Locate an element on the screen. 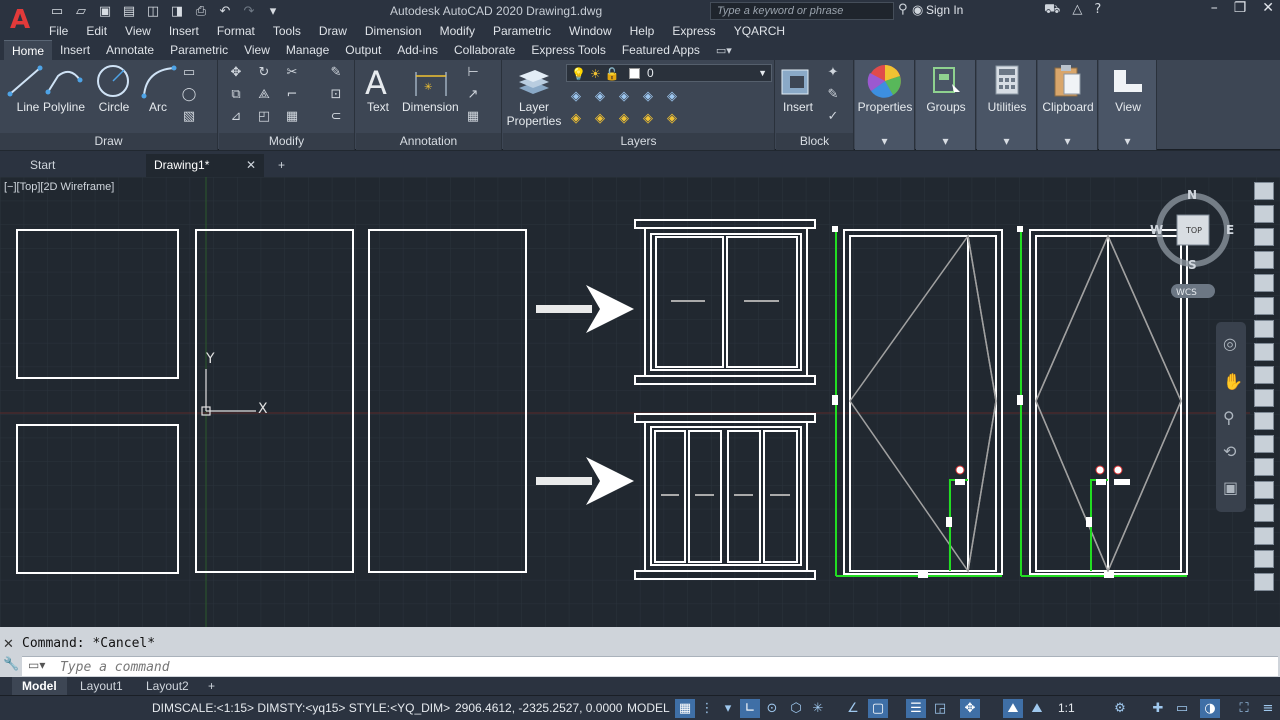 This screenshot has width=1280, height=720. lineweight-icon: ∠ is located at coordinates (853, 708).